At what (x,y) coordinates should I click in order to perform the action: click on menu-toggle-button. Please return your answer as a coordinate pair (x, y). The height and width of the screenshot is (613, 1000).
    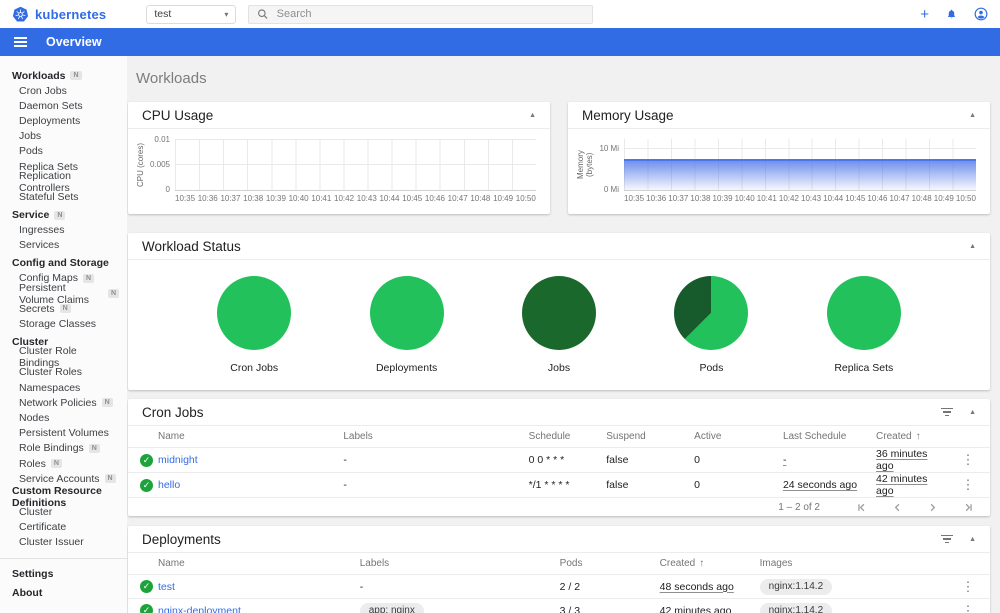
    Looking at the image, I should click on (23, 42).